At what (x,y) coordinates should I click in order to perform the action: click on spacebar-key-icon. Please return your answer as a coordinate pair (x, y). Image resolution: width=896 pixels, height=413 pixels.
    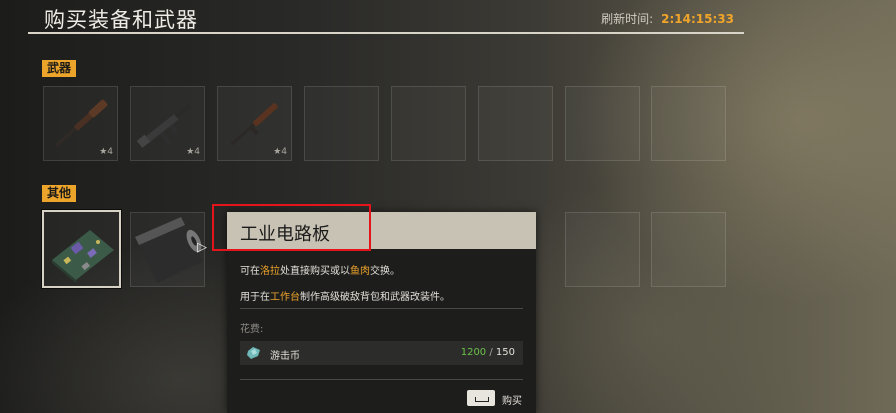
    Looking at the image, I should click on (481, 398).